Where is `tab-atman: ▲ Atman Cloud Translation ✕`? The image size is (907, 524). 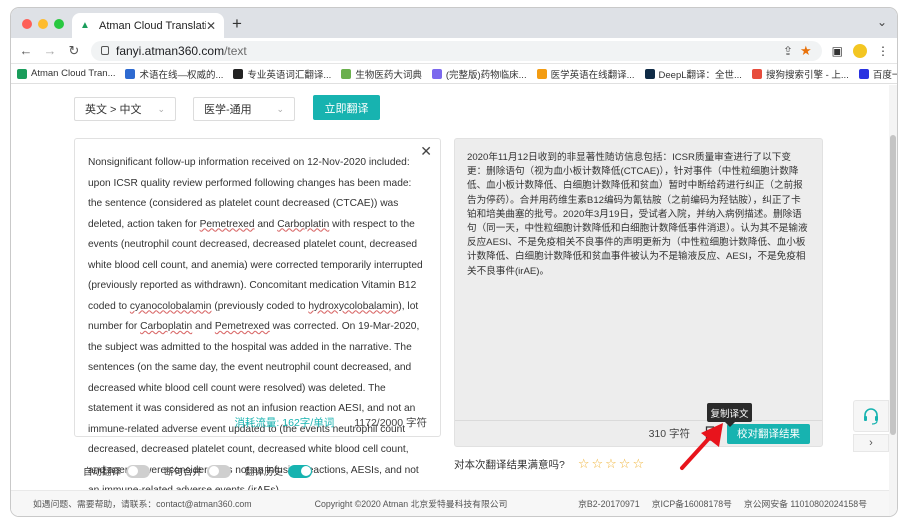 tab-atman: ▲ Atman Cloud Translation ✕ is located at coordinates (148, 25).